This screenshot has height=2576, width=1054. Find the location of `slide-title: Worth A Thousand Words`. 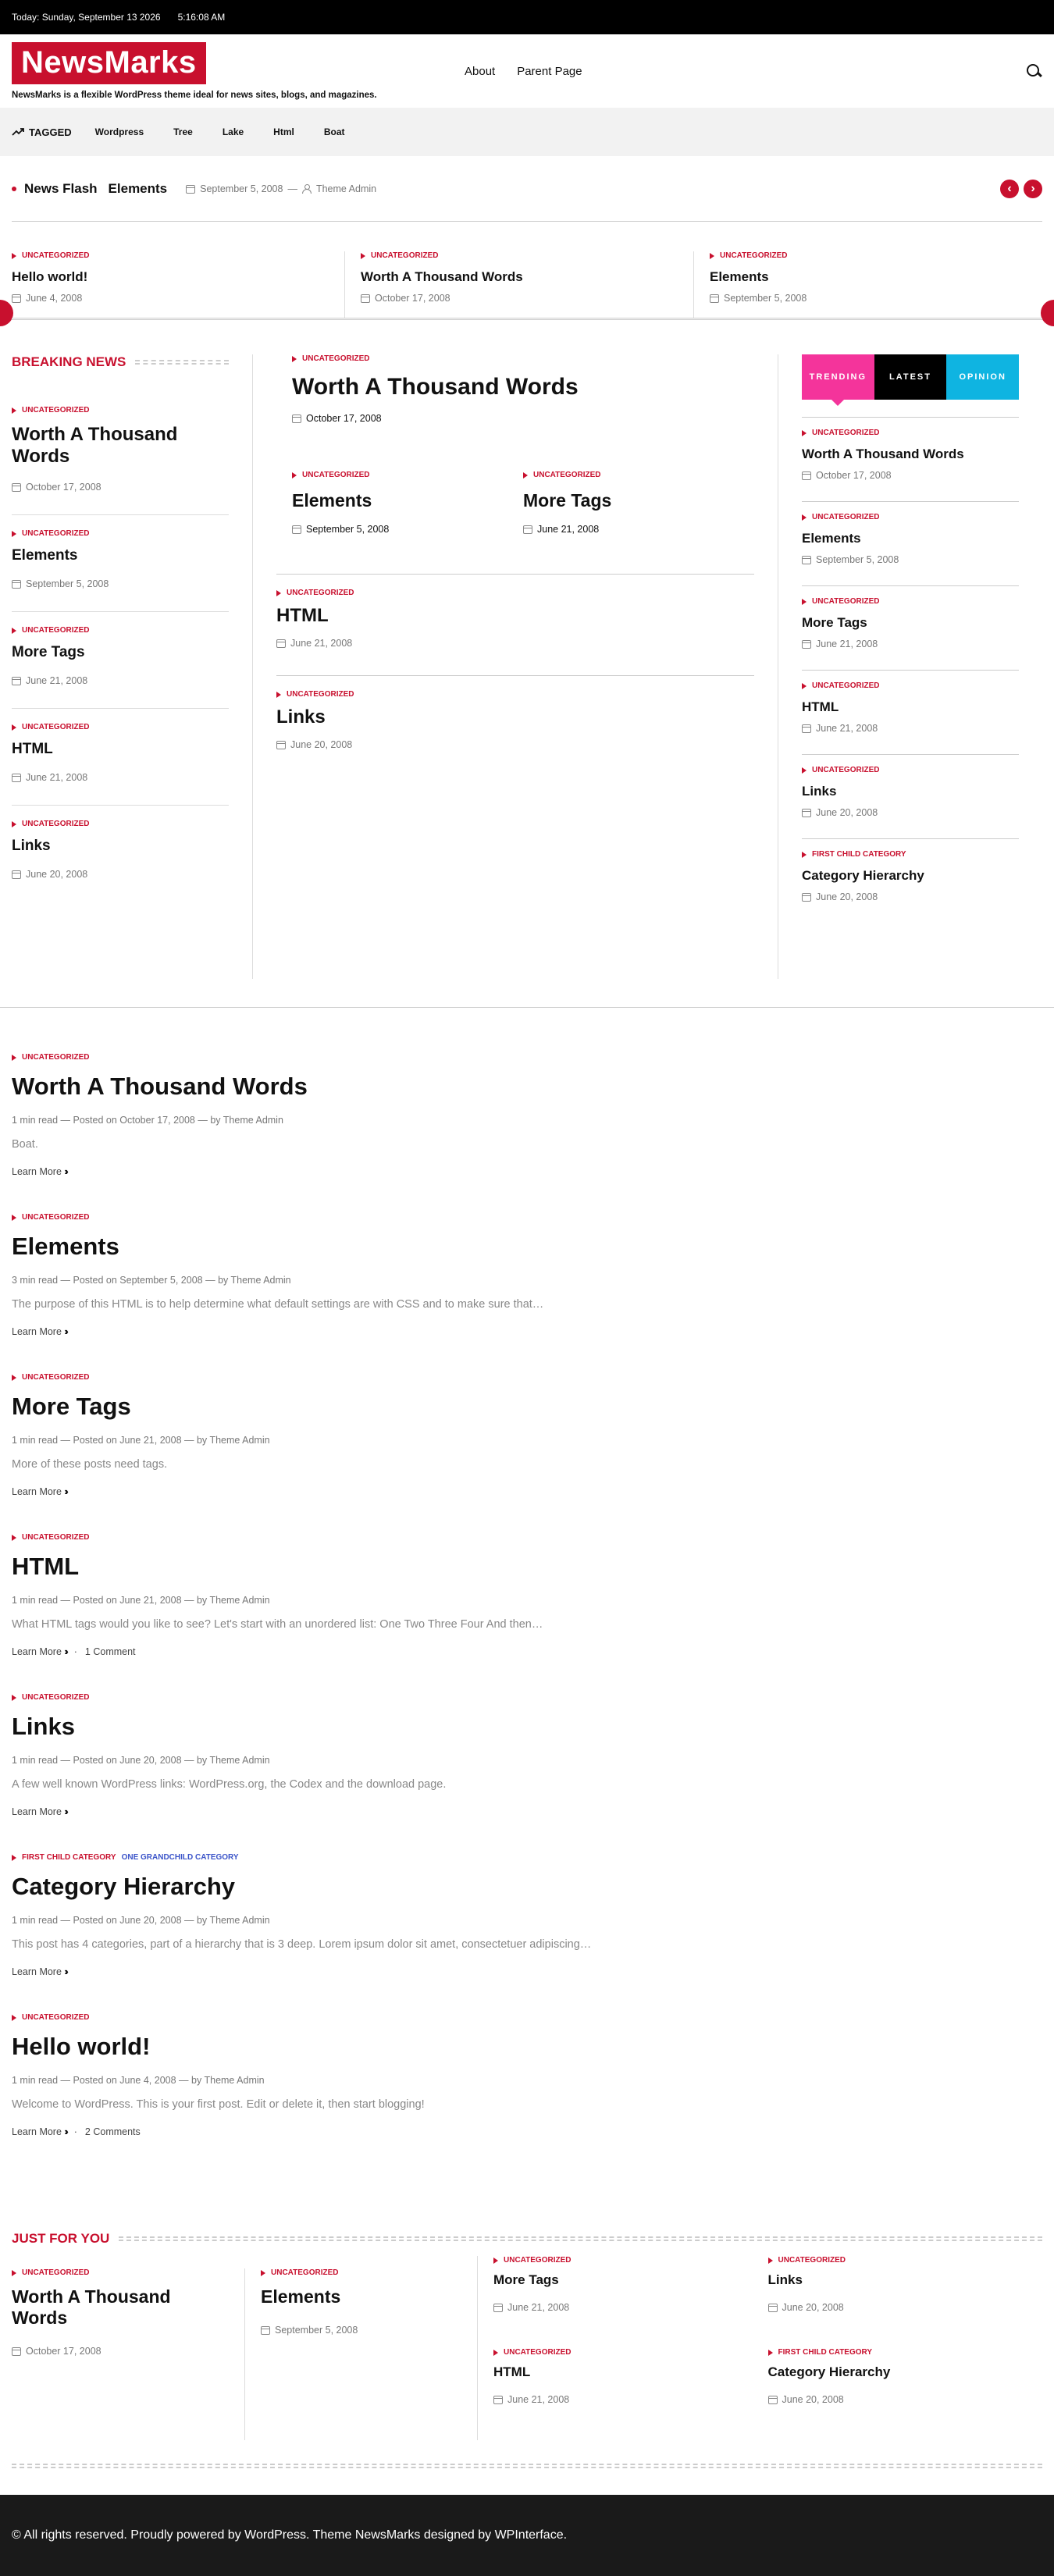

slide-title: Worth A Thousand Words is located at coordinates (519, 277).